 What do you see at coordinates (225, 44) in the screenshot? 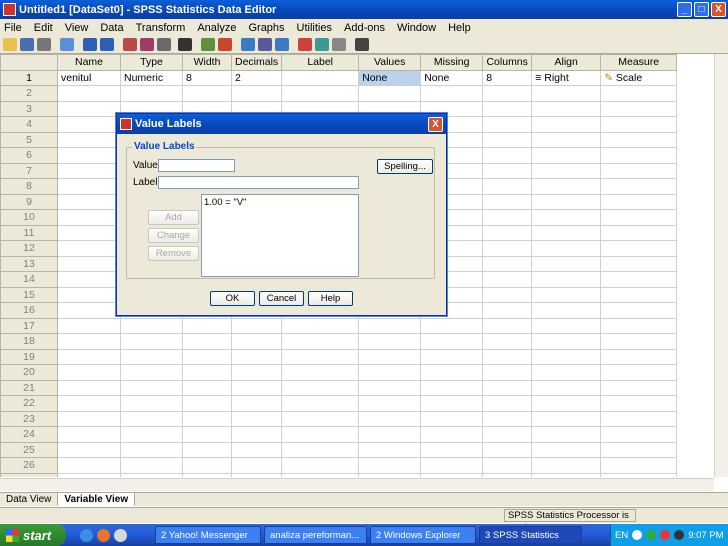
I see `insert-variable-icon` at bounding box center [225, 44].